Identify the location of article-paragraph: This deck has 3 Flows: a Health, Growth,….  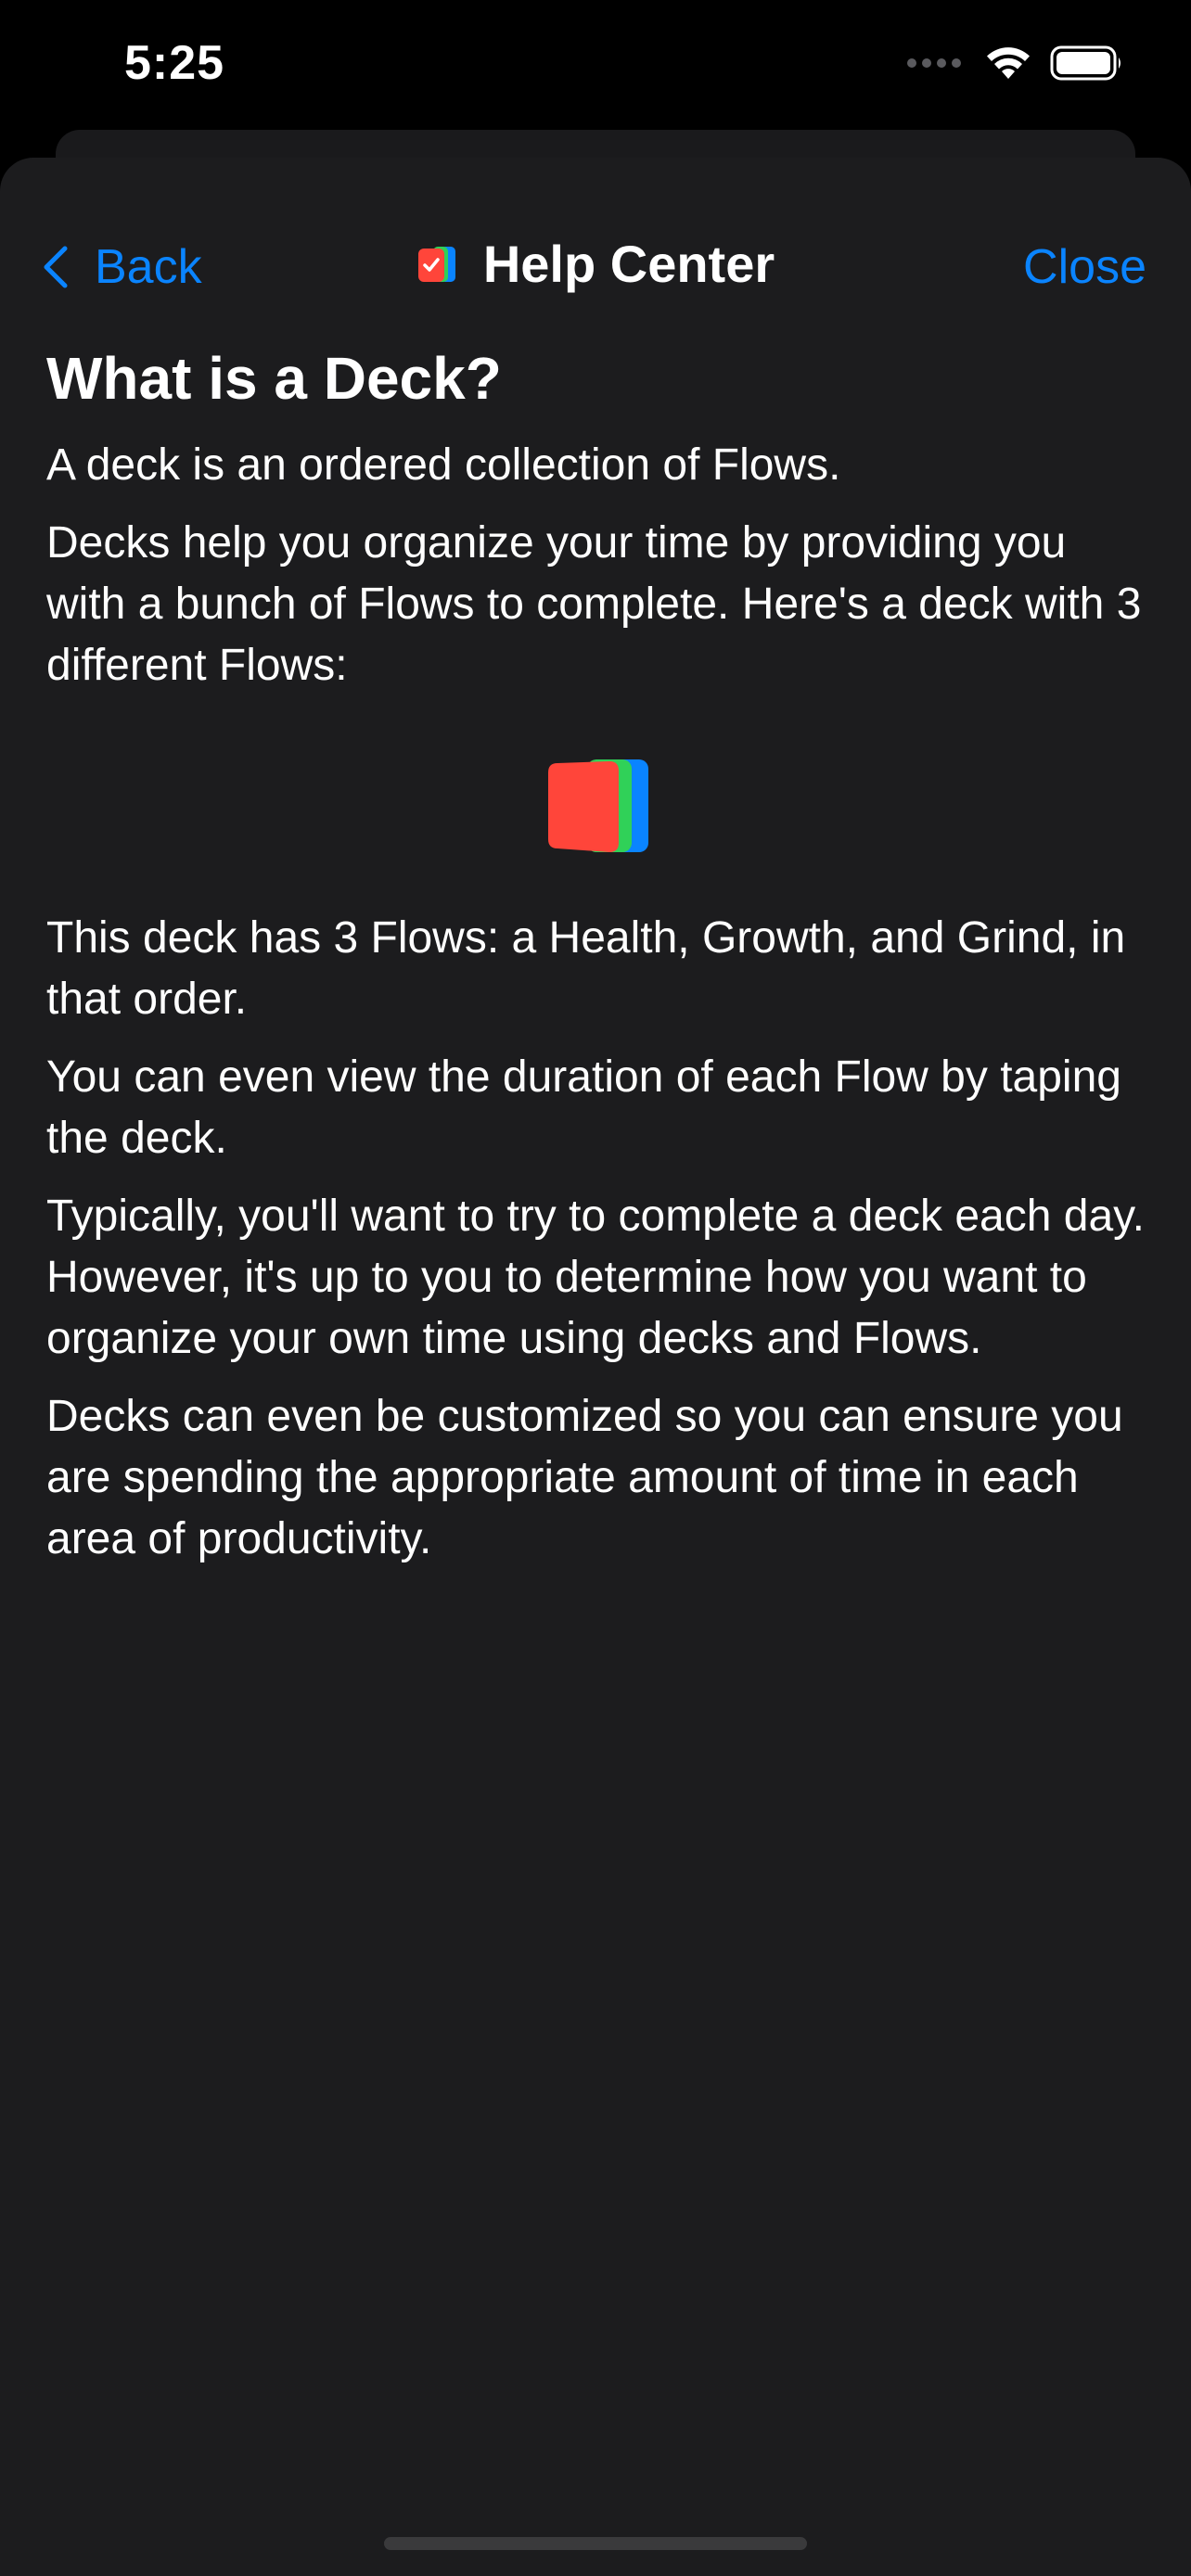
(586, 968).